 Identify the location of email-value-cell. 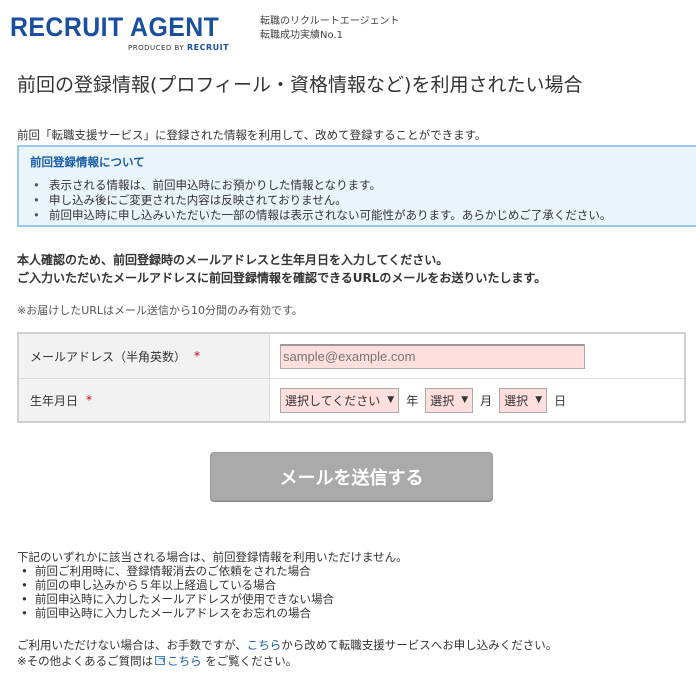
(477, 356).